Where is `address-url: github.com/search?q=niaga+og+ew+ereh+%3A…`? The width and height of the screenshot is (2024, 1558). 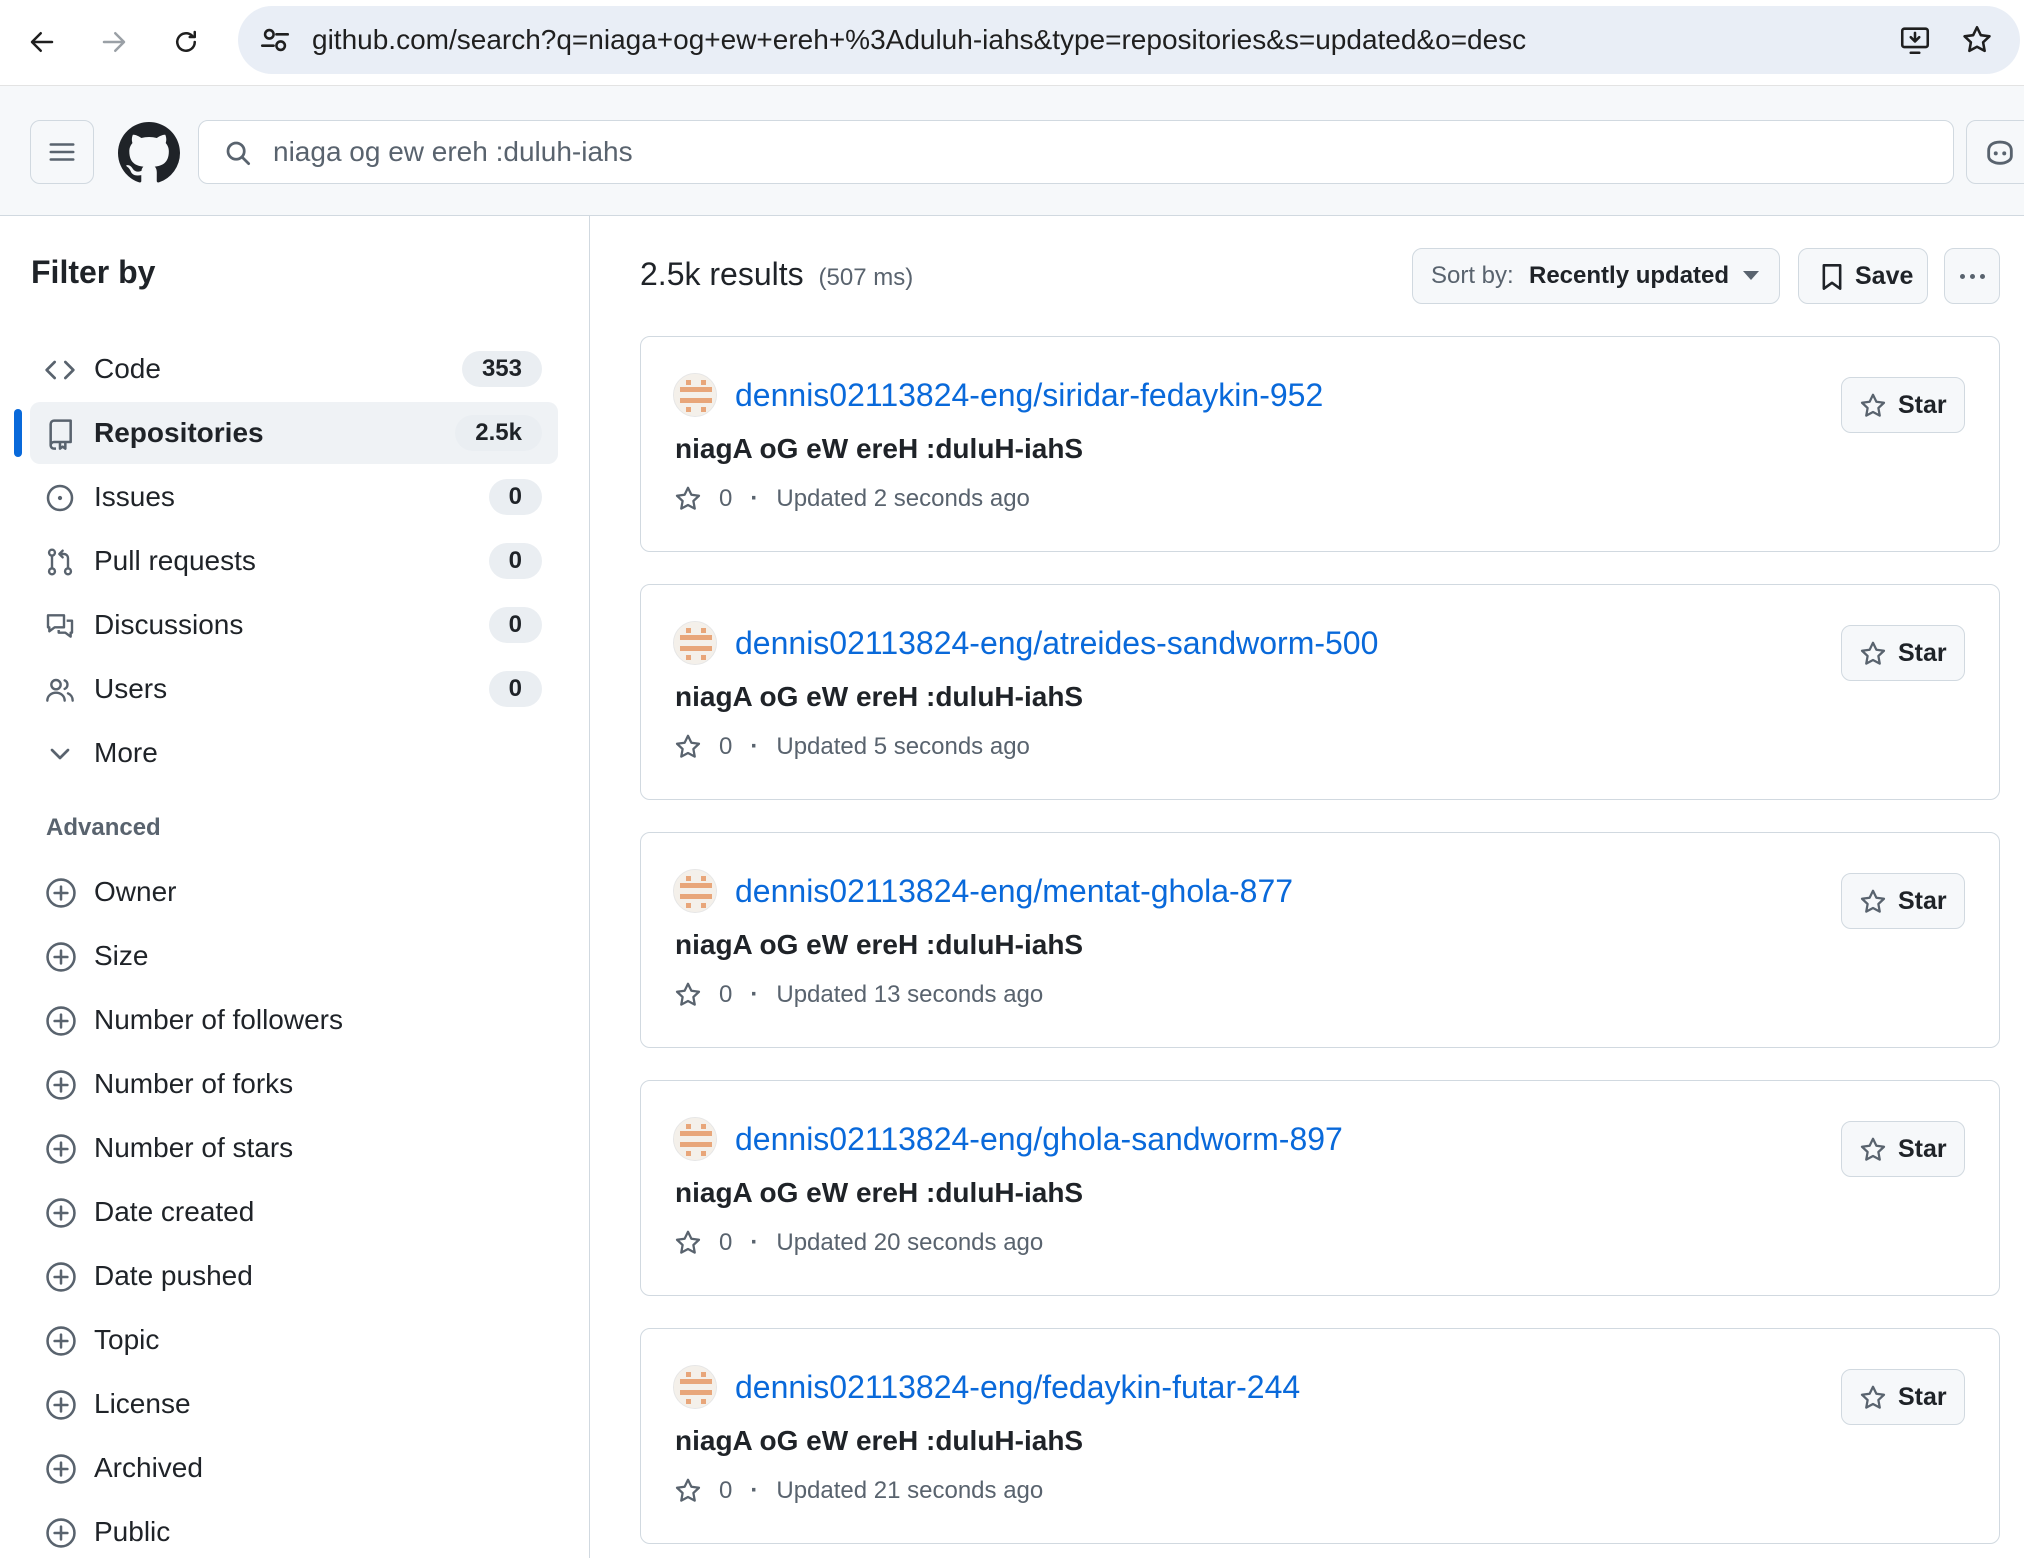 address-url: github.com/search?q=niaga+og+ew+ereh+%3A… is located at coordinates (919, 40).